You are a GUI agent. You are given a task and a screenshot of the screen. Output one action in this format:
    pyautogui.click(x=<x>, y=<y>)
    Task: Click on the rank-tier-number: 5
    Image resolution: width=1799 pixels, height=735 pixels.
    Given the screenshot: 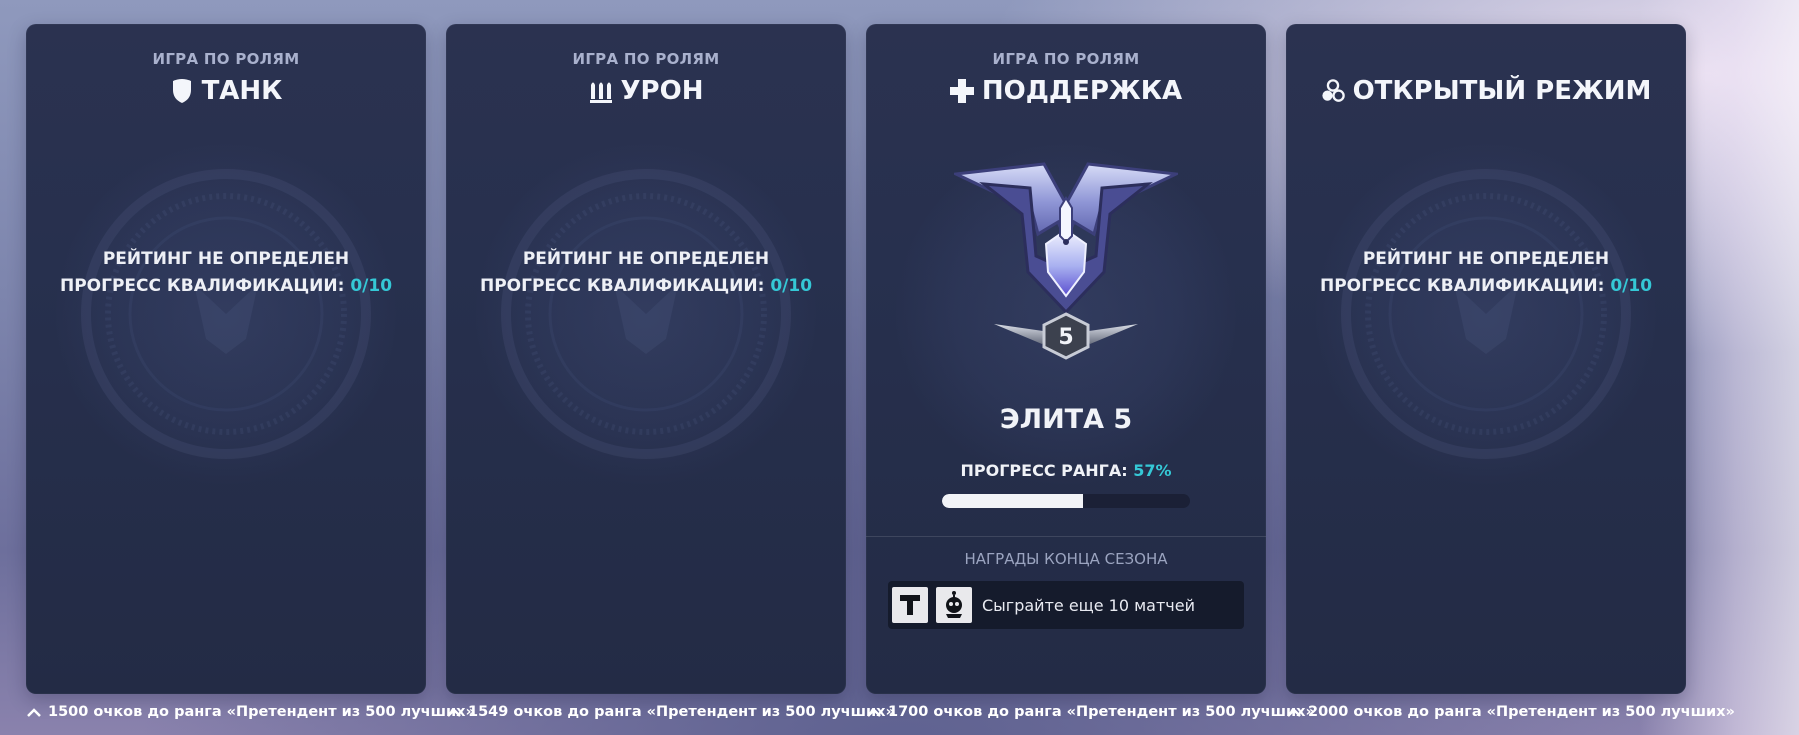 What is the action you would take?
    pyautogui.click(x=1065, y=337)
    